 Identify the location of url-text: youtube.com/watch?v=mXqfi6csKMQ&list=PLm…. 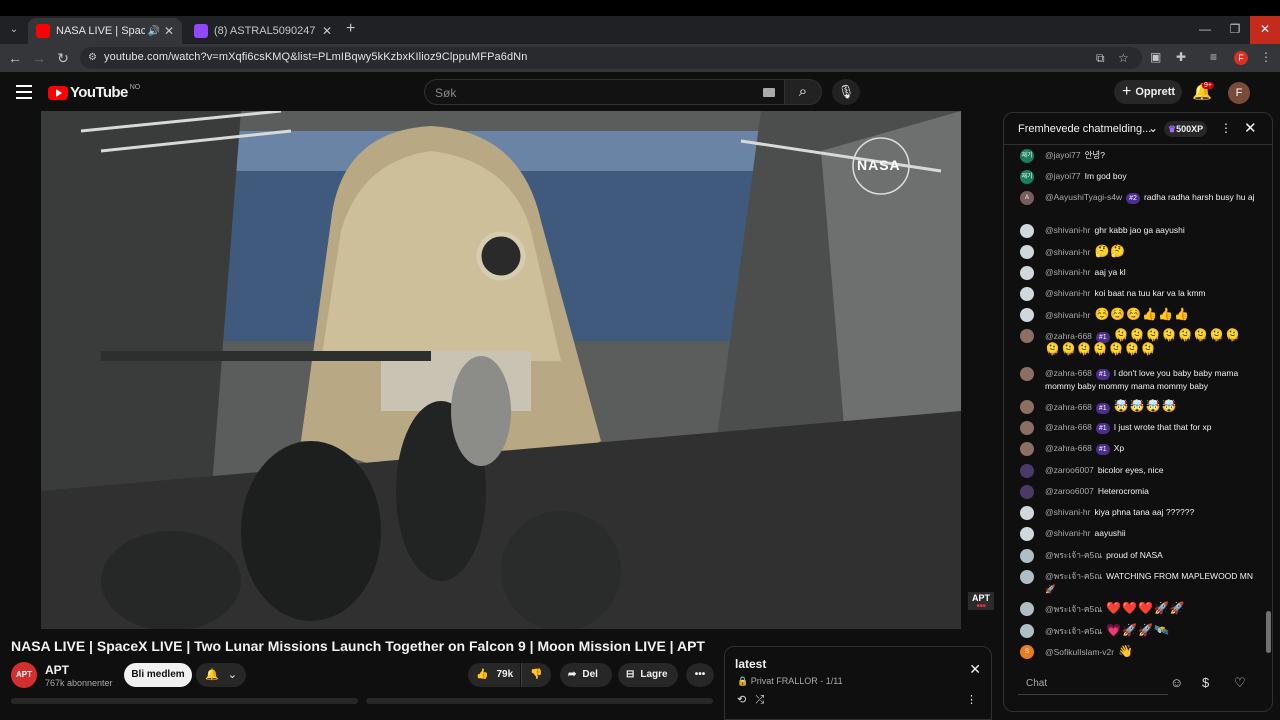
(315, 57).